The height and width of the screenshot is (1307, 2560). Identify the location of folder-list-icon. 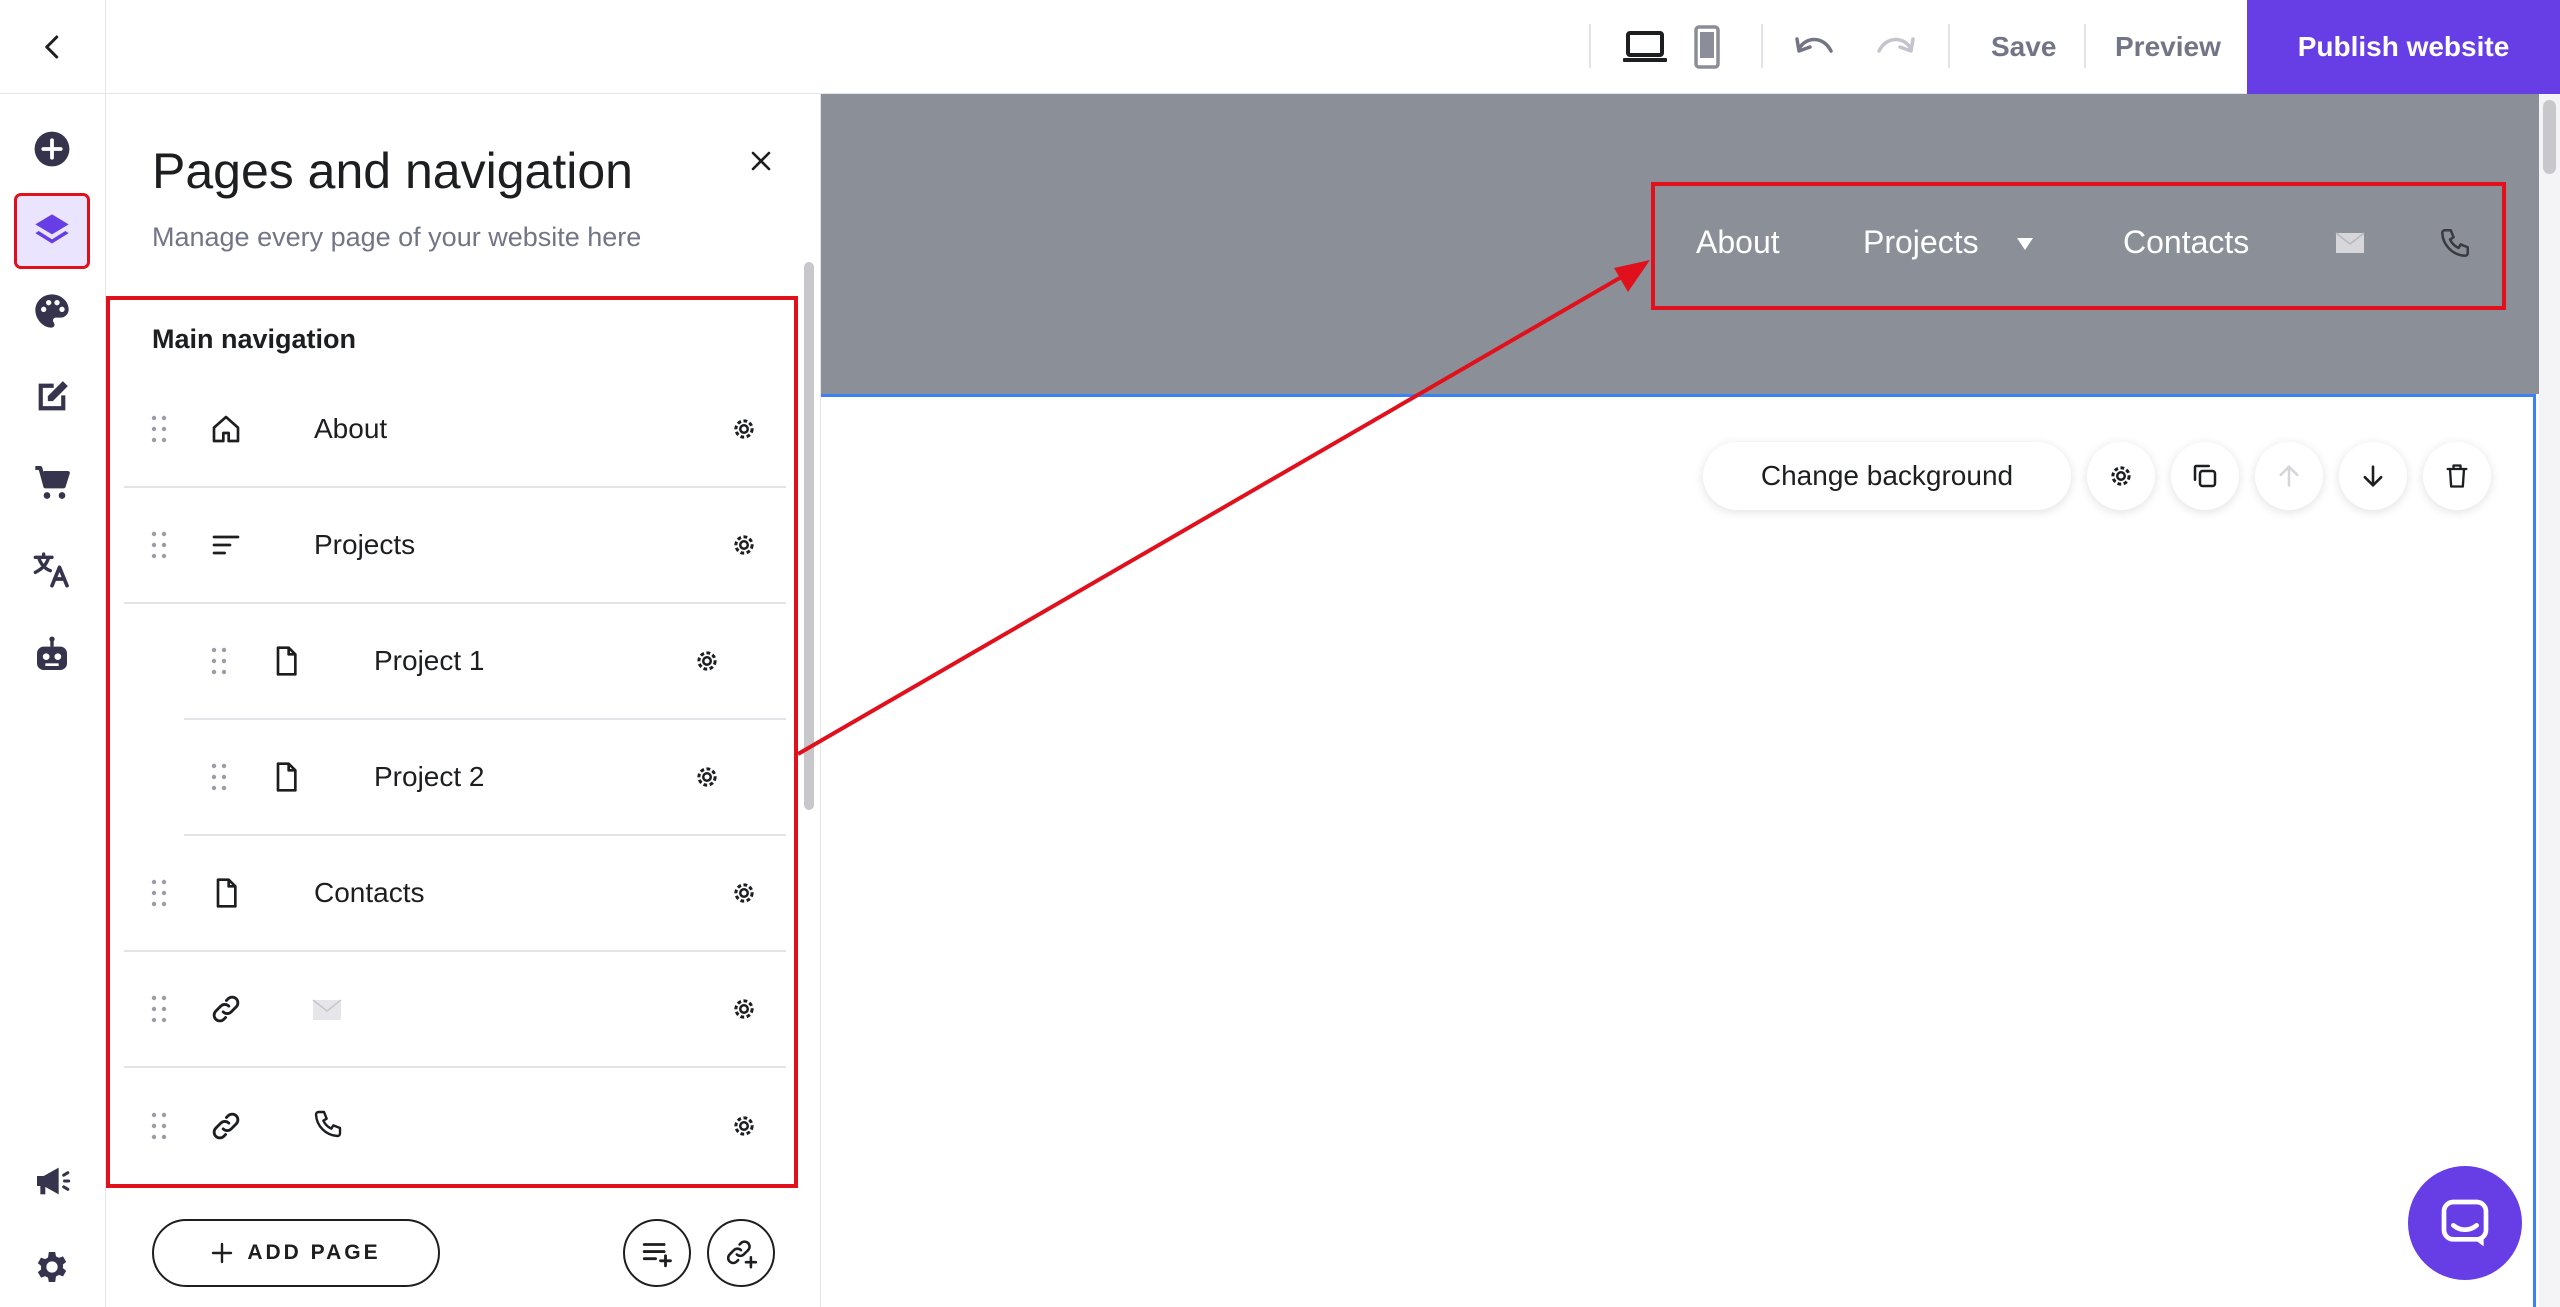
(226, 545).